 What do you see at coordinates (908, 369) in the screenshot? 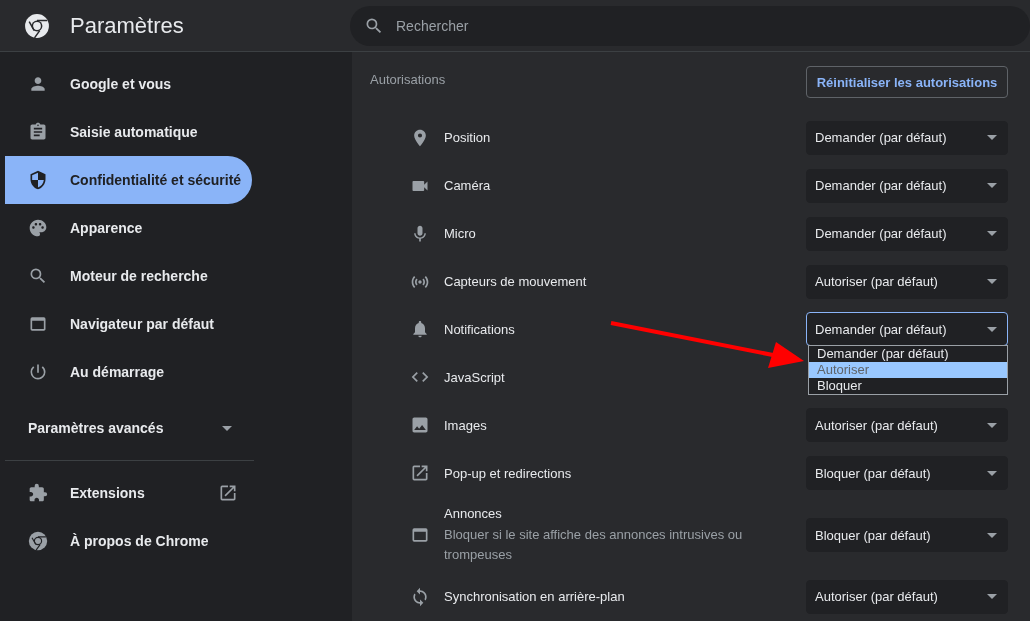
I see `dropdown-option: Autoriser` at bounding box center [908, 369].